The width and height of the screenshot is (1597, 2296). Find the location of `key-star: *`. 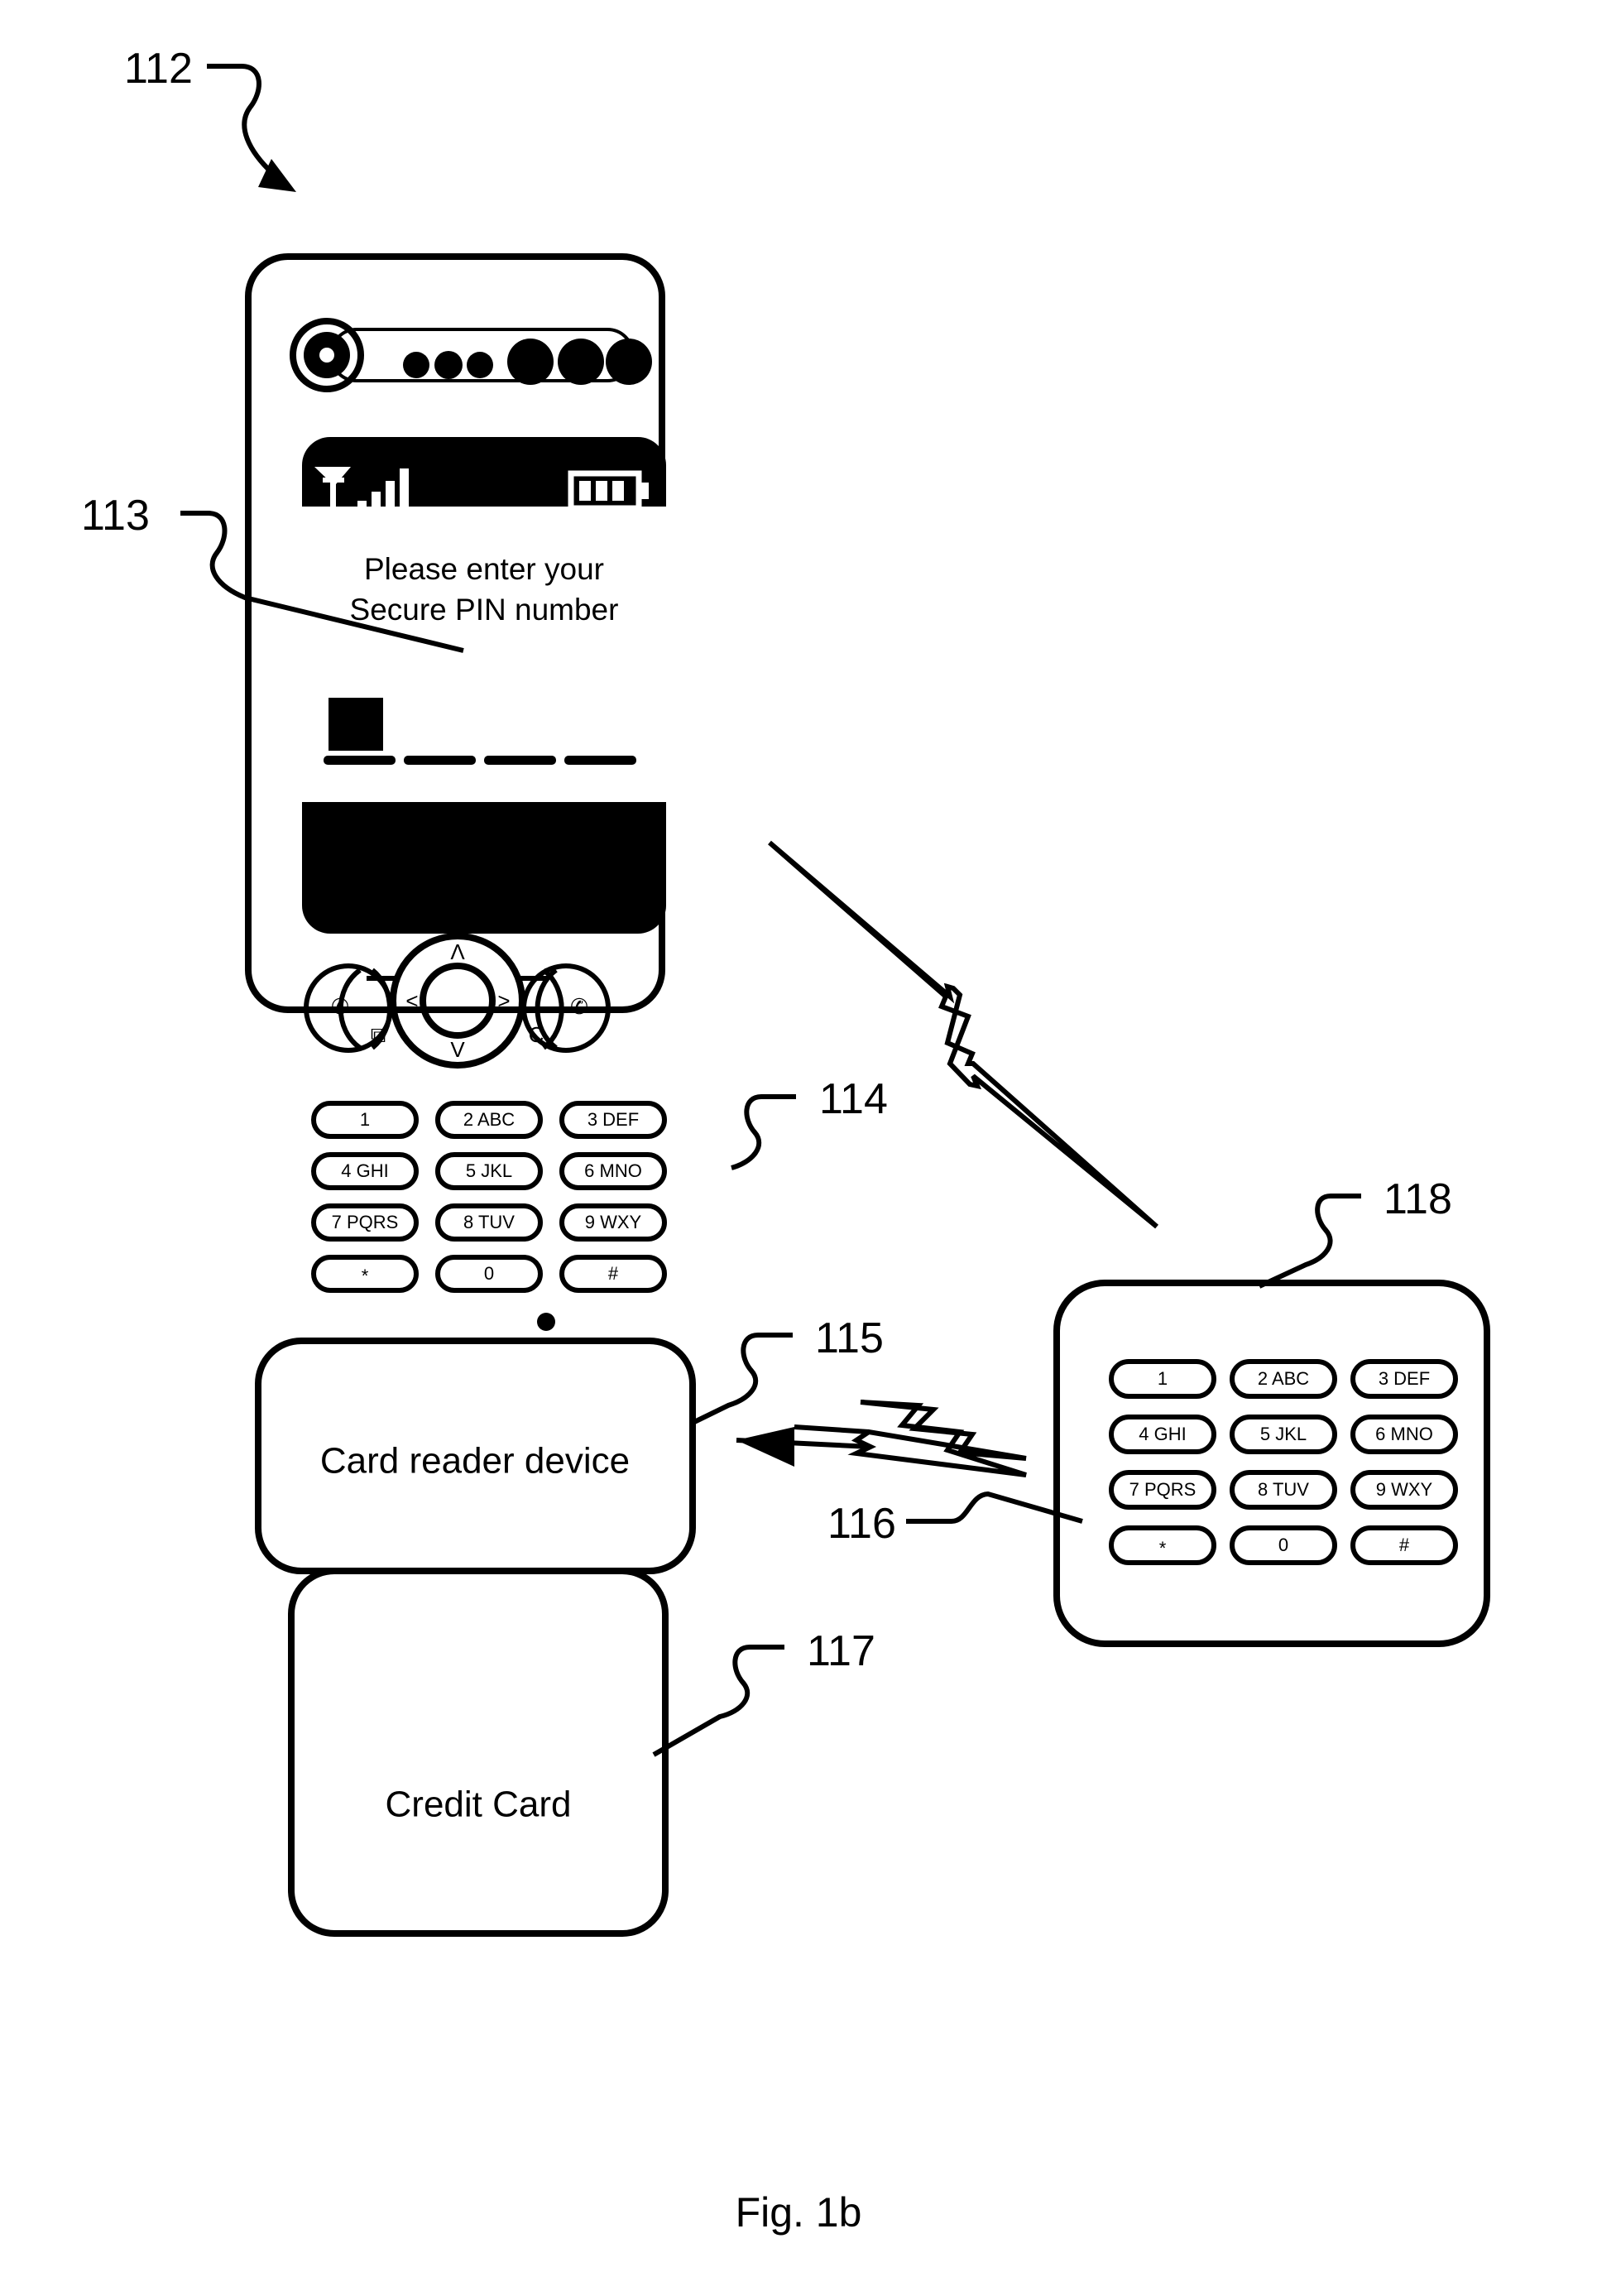

key-star: * is located at coordinates (365, 1274).